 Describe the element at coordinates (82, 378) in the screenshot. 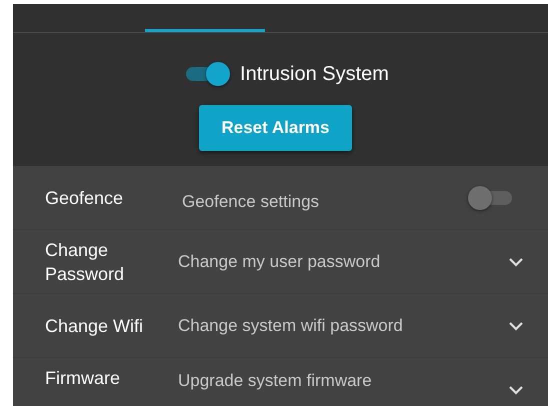

I see `setting-title: Firmware` at that location.